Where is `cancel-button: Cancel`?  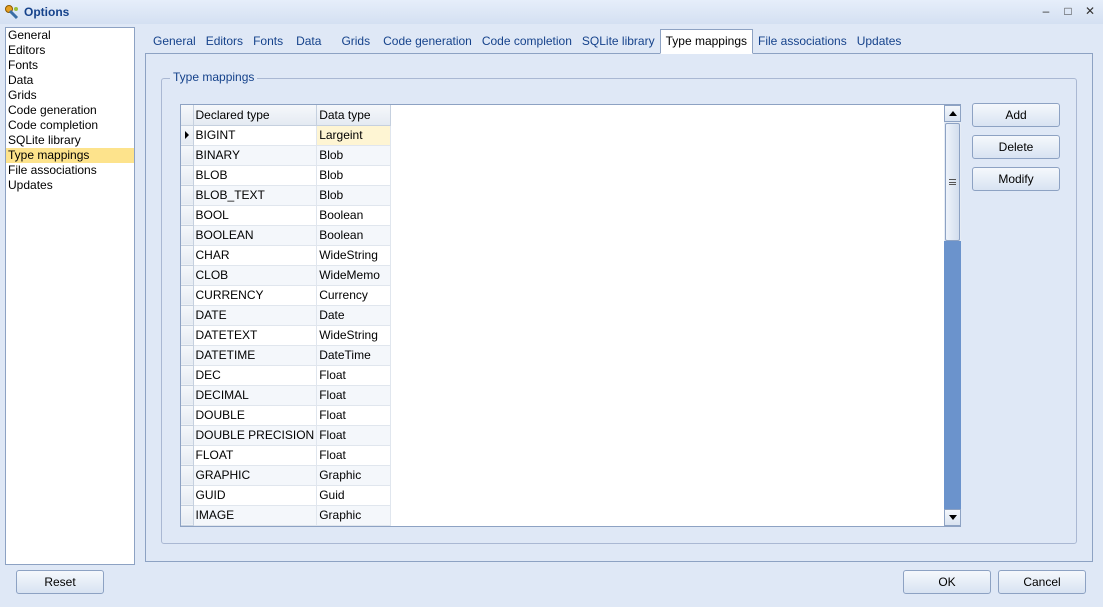 cancel-button: Cancel is located at coordinates (1042, 582).